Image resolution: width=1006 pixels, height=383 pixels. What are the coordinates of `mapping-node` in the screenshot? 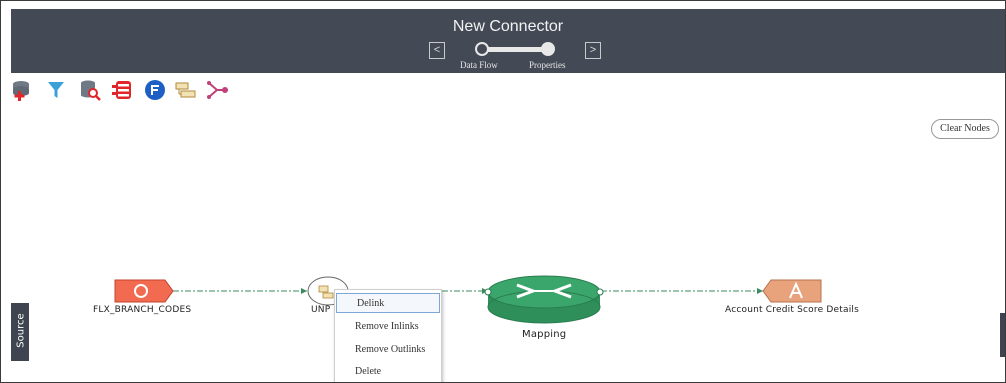 It's located at (544, 299).